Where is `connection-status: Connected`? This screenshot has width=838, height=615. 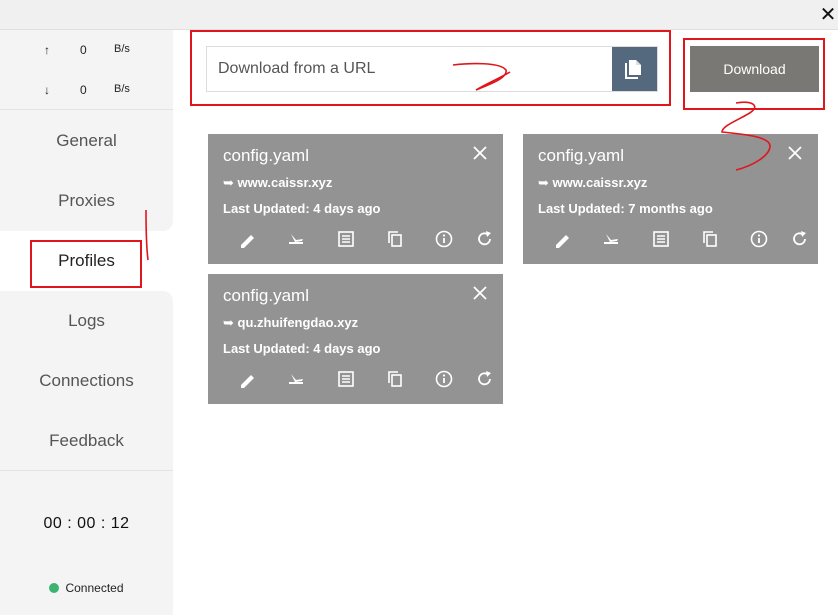
connection-status: Connected is located at coordinates (86, 588).